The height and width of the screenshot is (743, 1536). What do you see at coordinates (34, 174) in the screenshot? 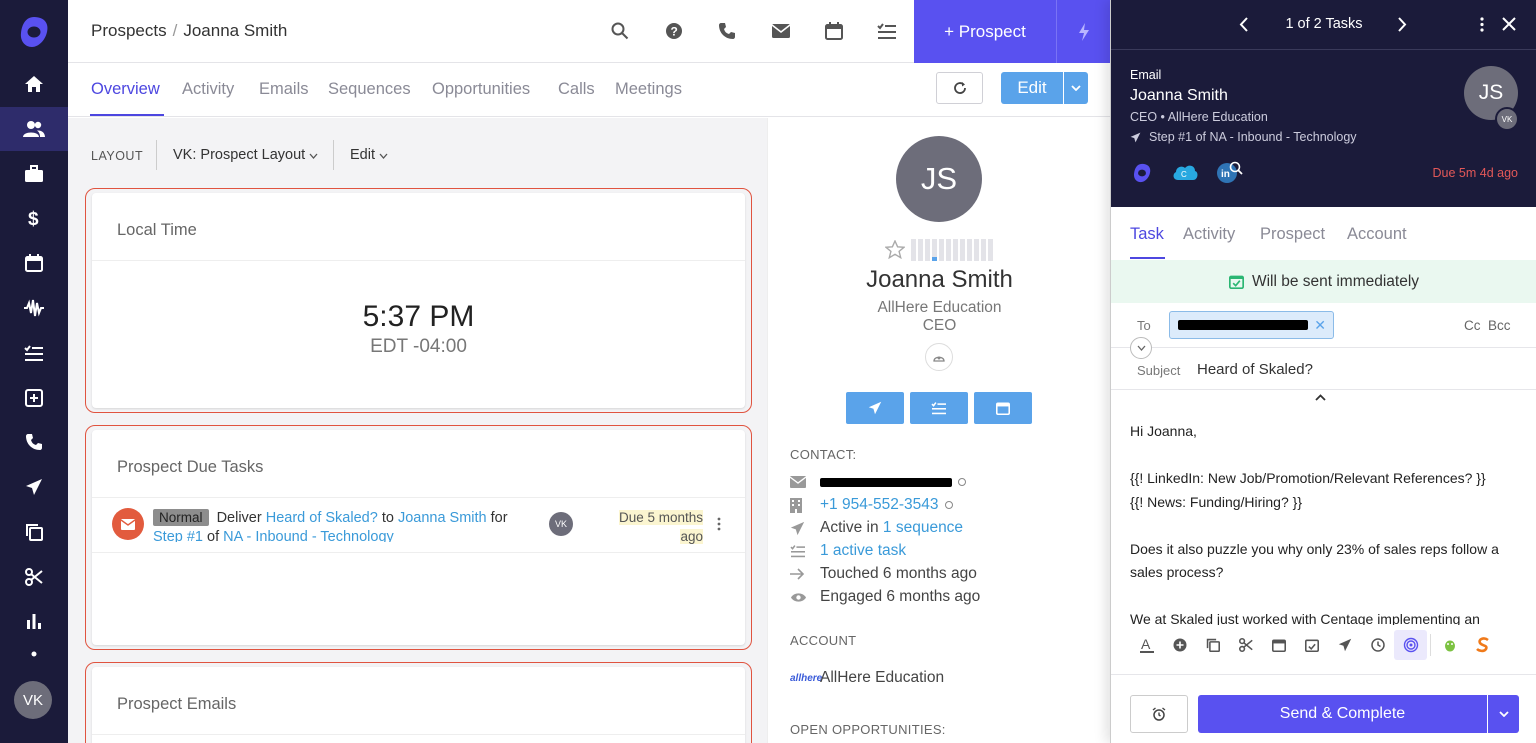
I see `accounts-briefcase-icon` at bounding box center [34, 174].